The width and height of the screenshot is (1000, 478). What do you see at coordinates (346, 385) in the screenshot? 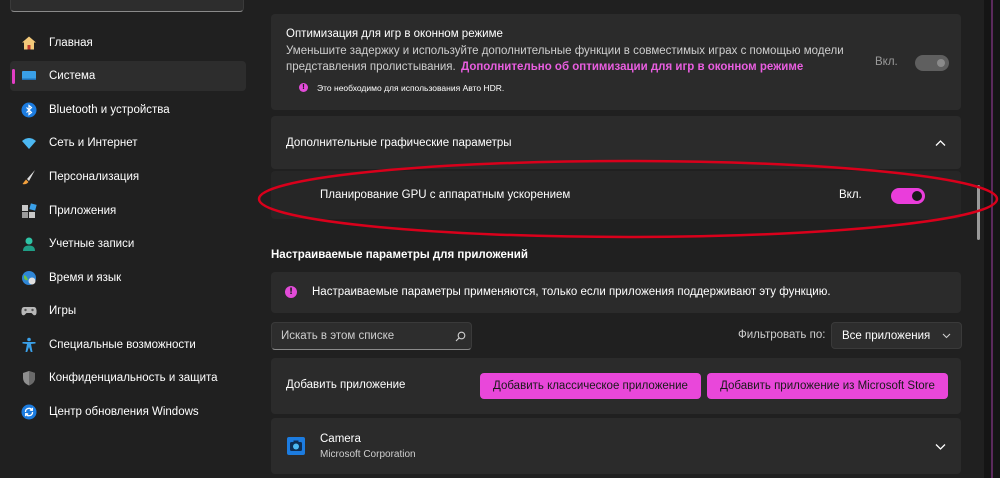
I see `add-app-label: Добавить приложение` at bounding box center [346, 385].